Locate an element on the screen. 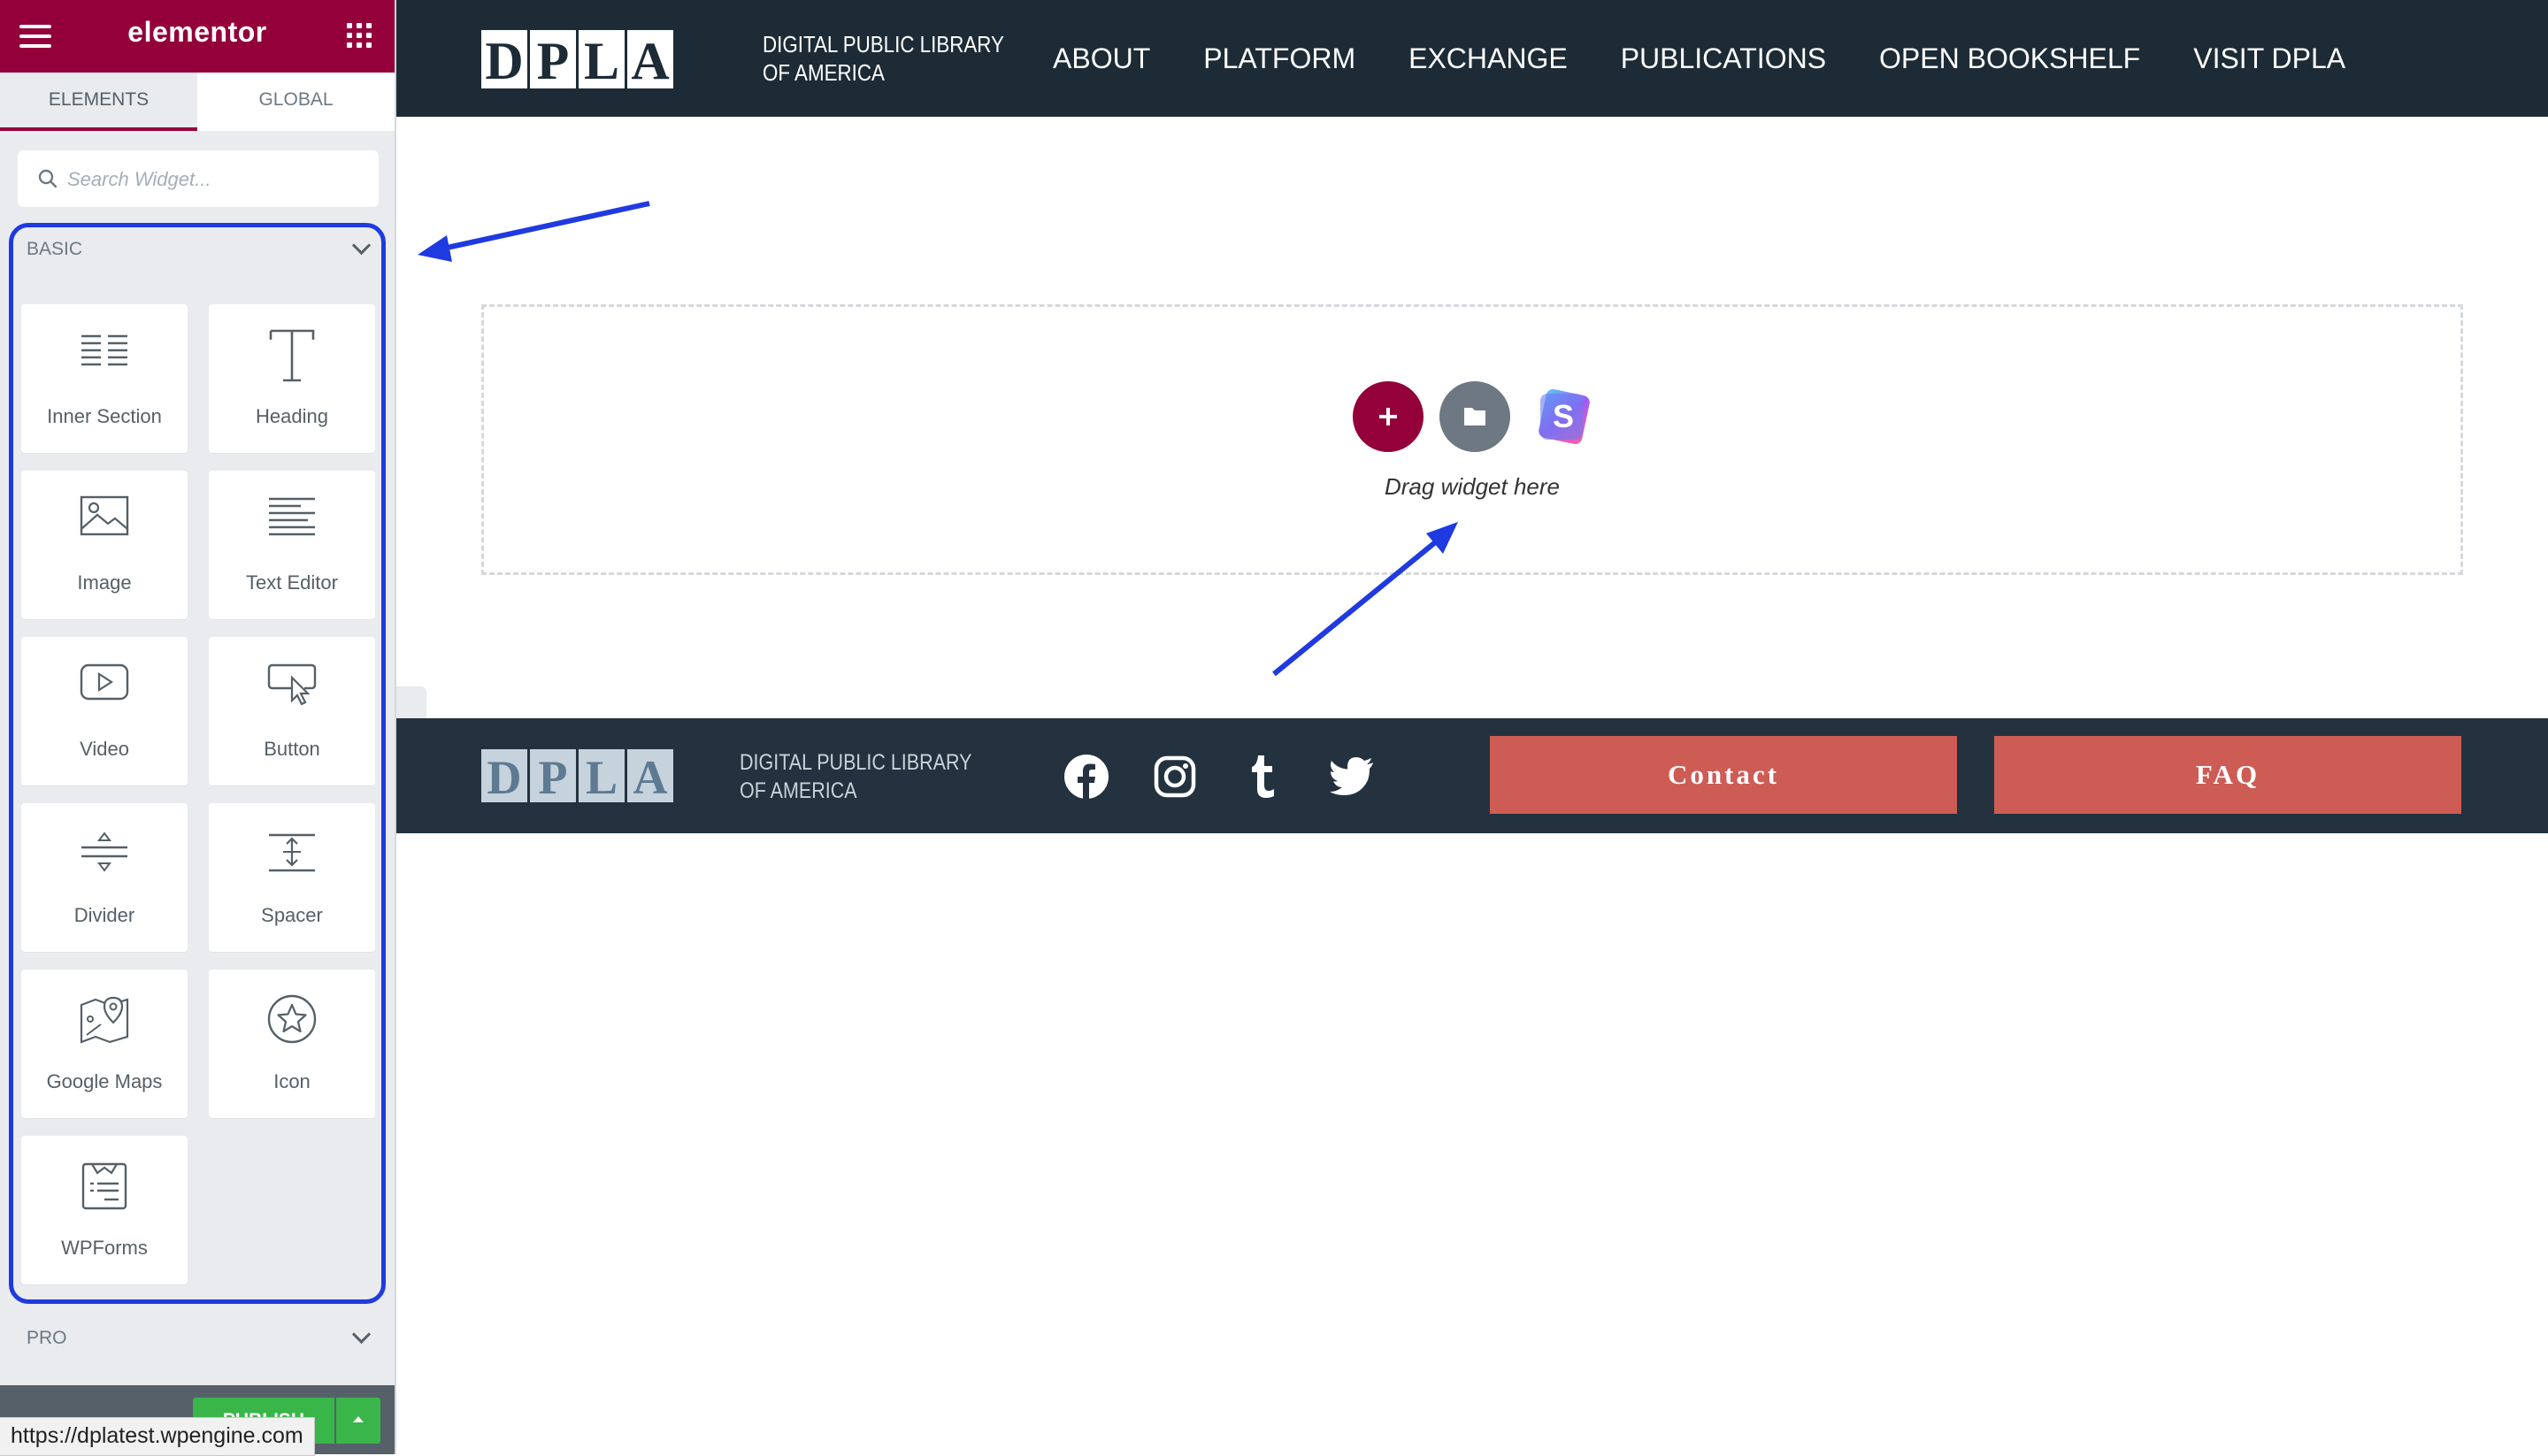 This screenshot has width=2548, height=1456. tab-global: GLOBAL is located at coordinates (296, 102).